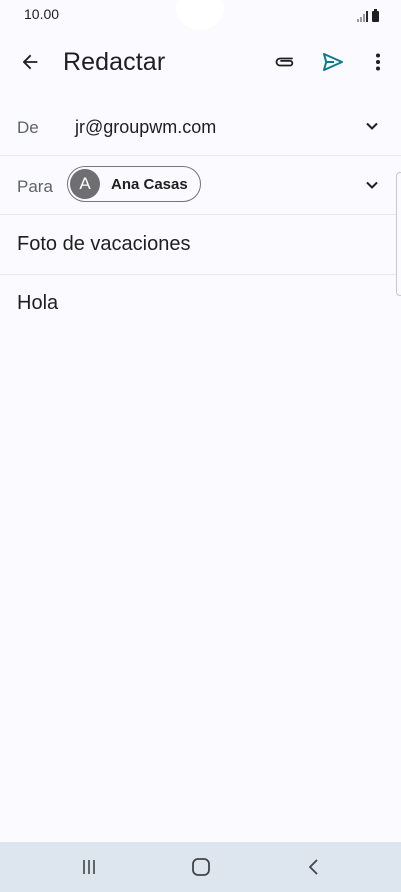 This screenshot has width=401, height=892. I want to click on arrow-back-icon, so click(30, 62).